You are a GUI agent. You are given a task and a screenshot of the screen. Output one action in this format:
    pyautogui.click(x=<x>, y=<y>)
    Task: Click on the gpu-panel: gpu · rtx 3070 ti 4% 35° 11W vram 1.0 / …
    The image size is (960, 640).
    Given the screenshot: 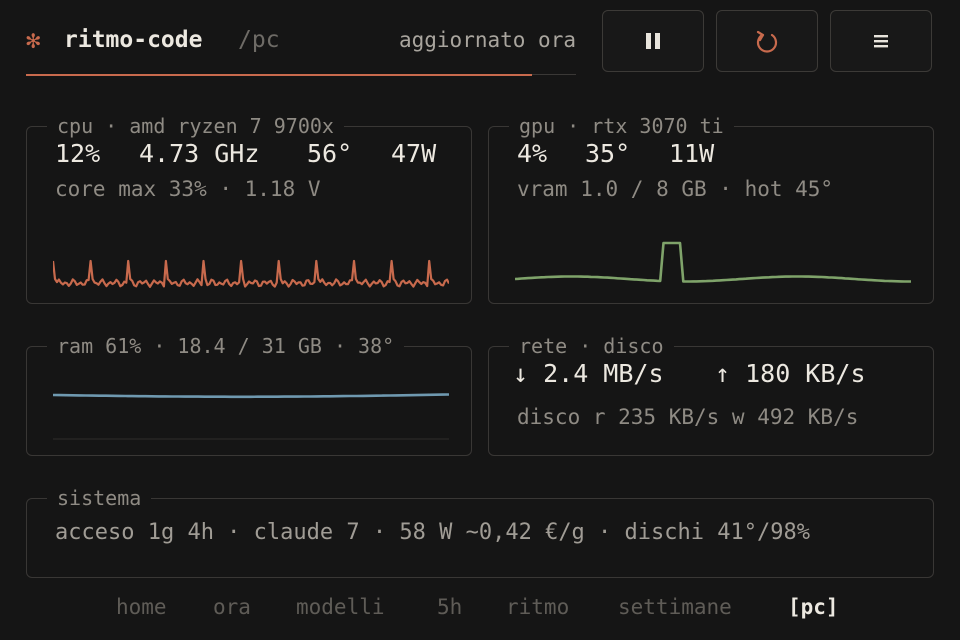 What is the action you would take?
    pyautogui.click(x=711, y=208)
    